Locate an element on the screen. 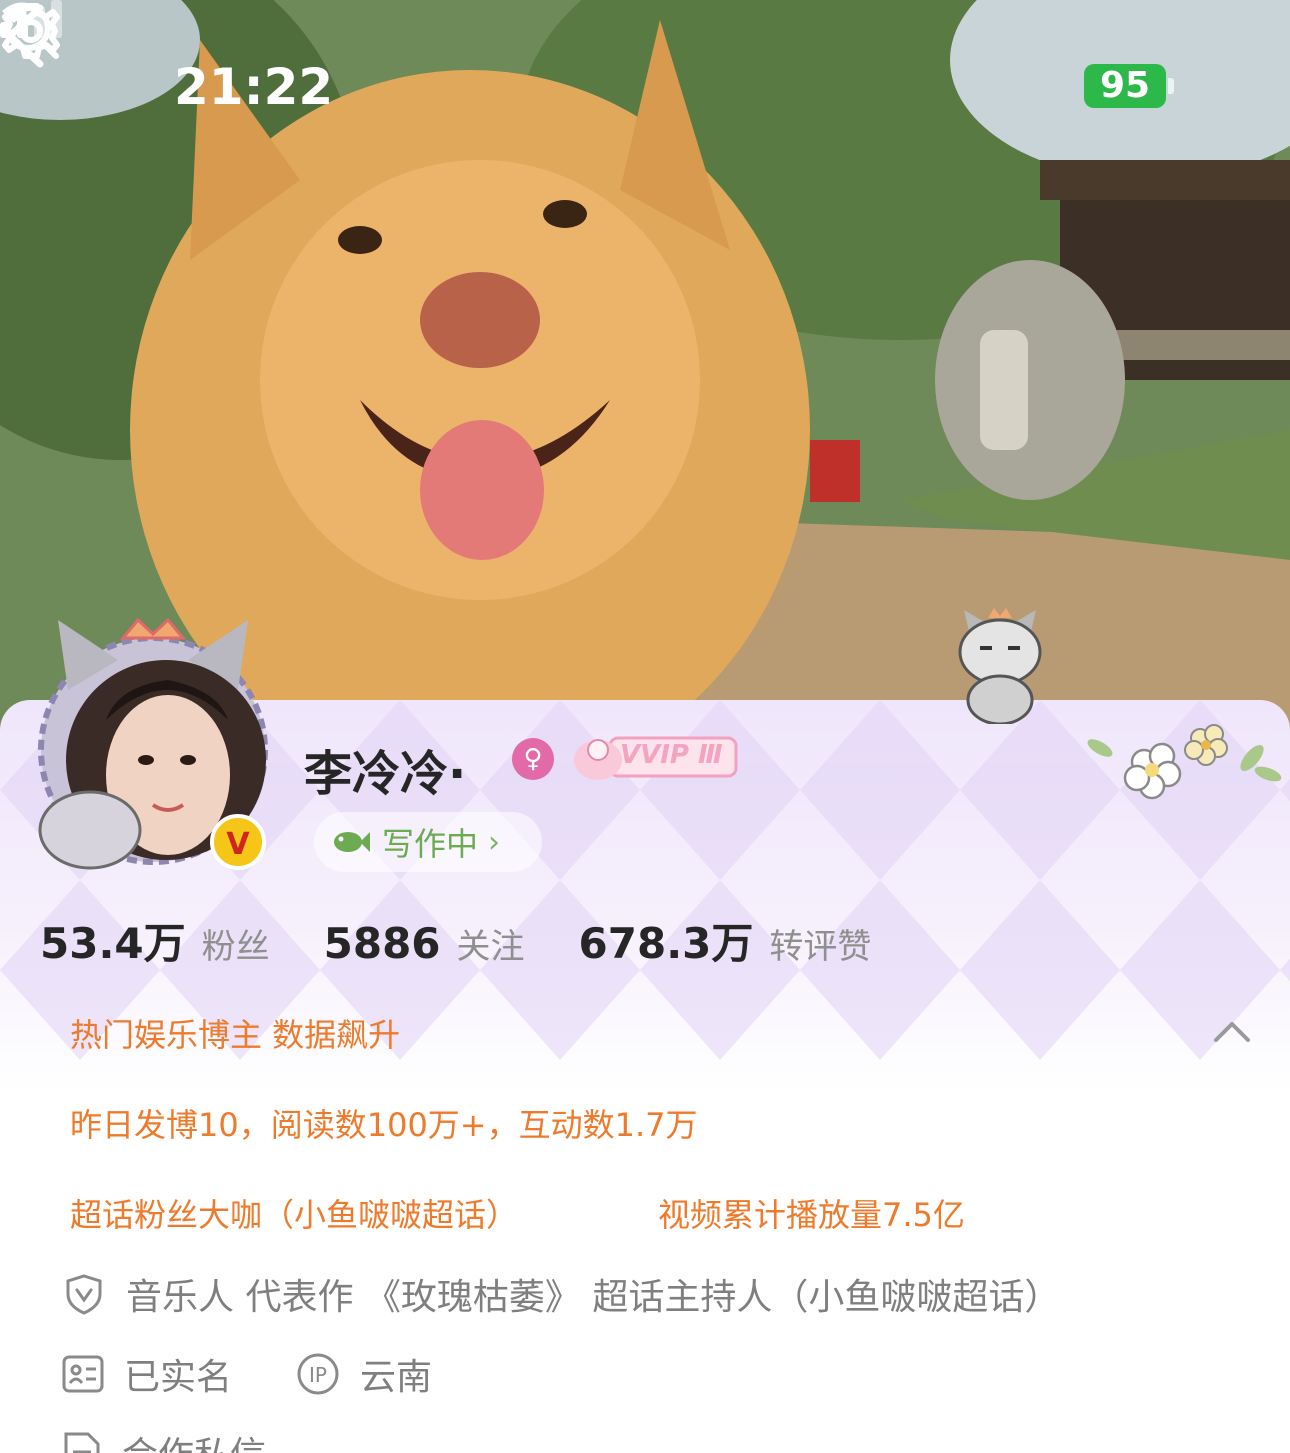 Image resolution: width=1290 pixels, height=1453 pixels. avatar: V is located at coordinates (153, 735).